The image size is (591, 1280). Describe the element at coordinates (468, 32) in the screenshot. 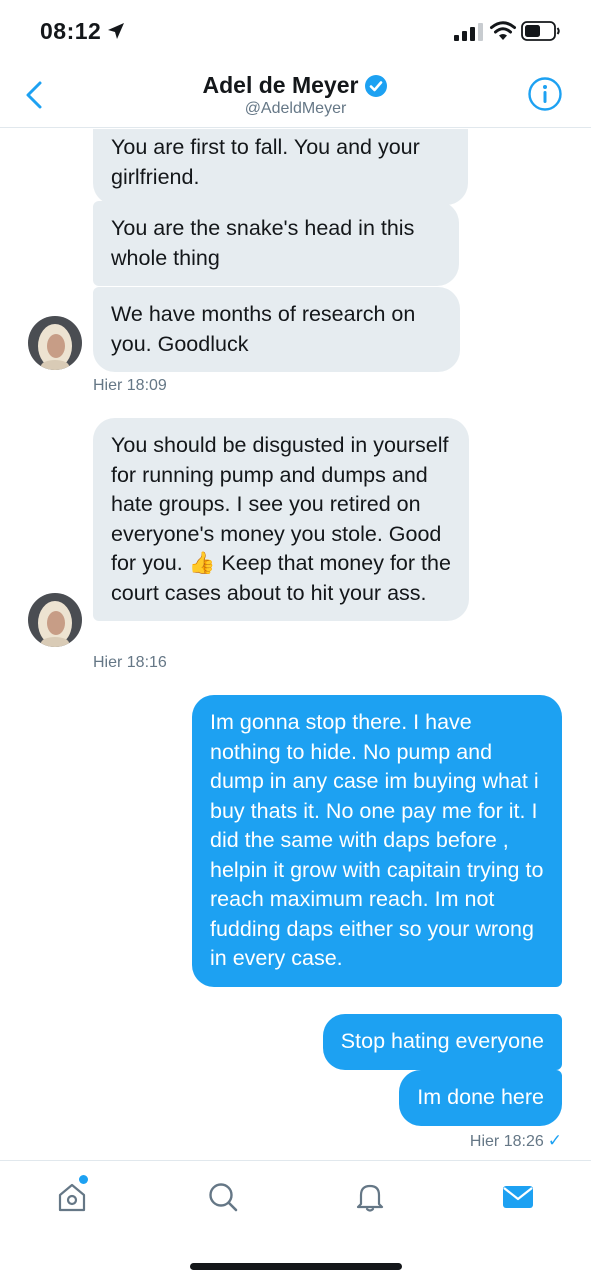

I see `cell-signal-icon` at that location.